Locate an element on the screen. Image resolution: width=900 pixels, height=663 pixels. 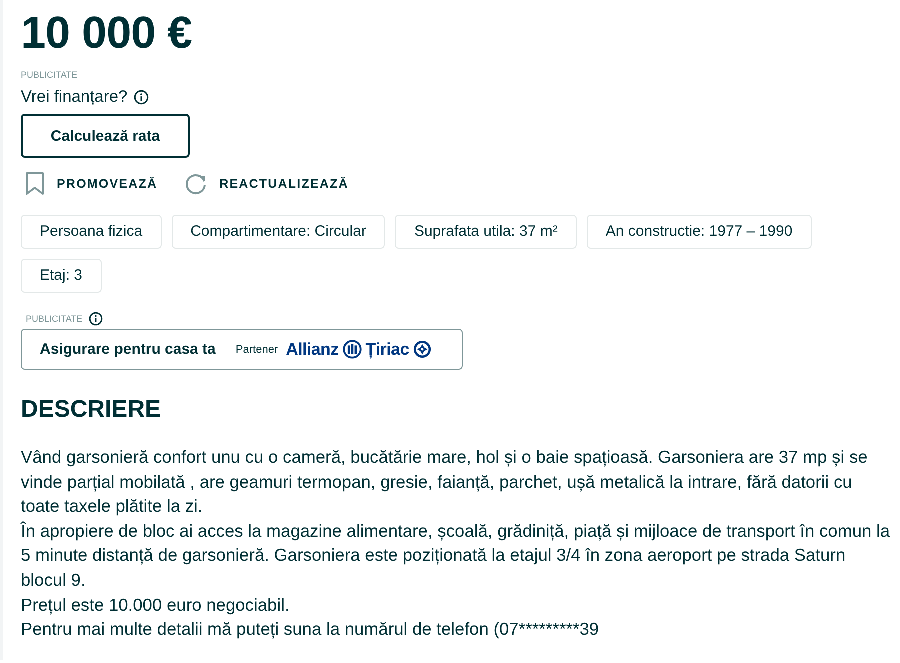
attribute-tag: Persoana fizica is located at coordinates (91, 232).